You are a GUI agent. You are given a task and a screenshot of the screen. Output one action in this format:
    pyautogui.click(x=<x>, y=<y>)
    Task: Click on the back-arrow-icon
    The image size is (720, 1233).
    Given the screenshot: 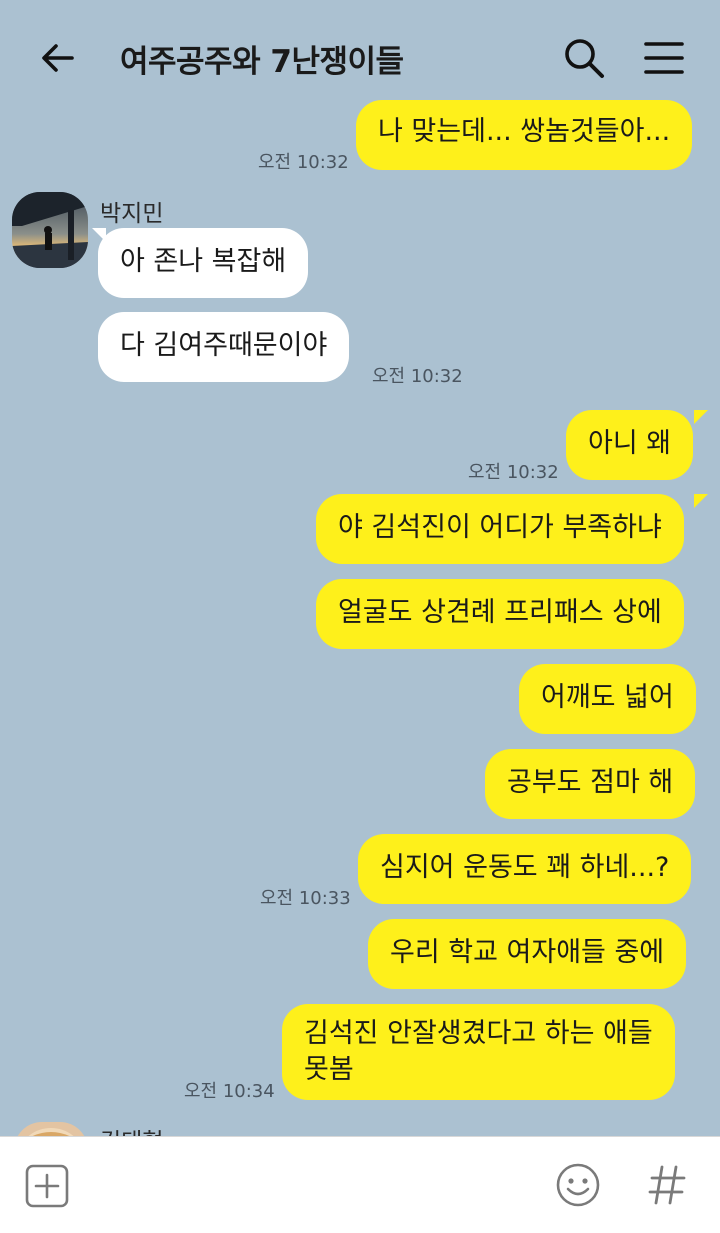 What is the action you would take?
    pyautogui.click(x=58, y=58)
    